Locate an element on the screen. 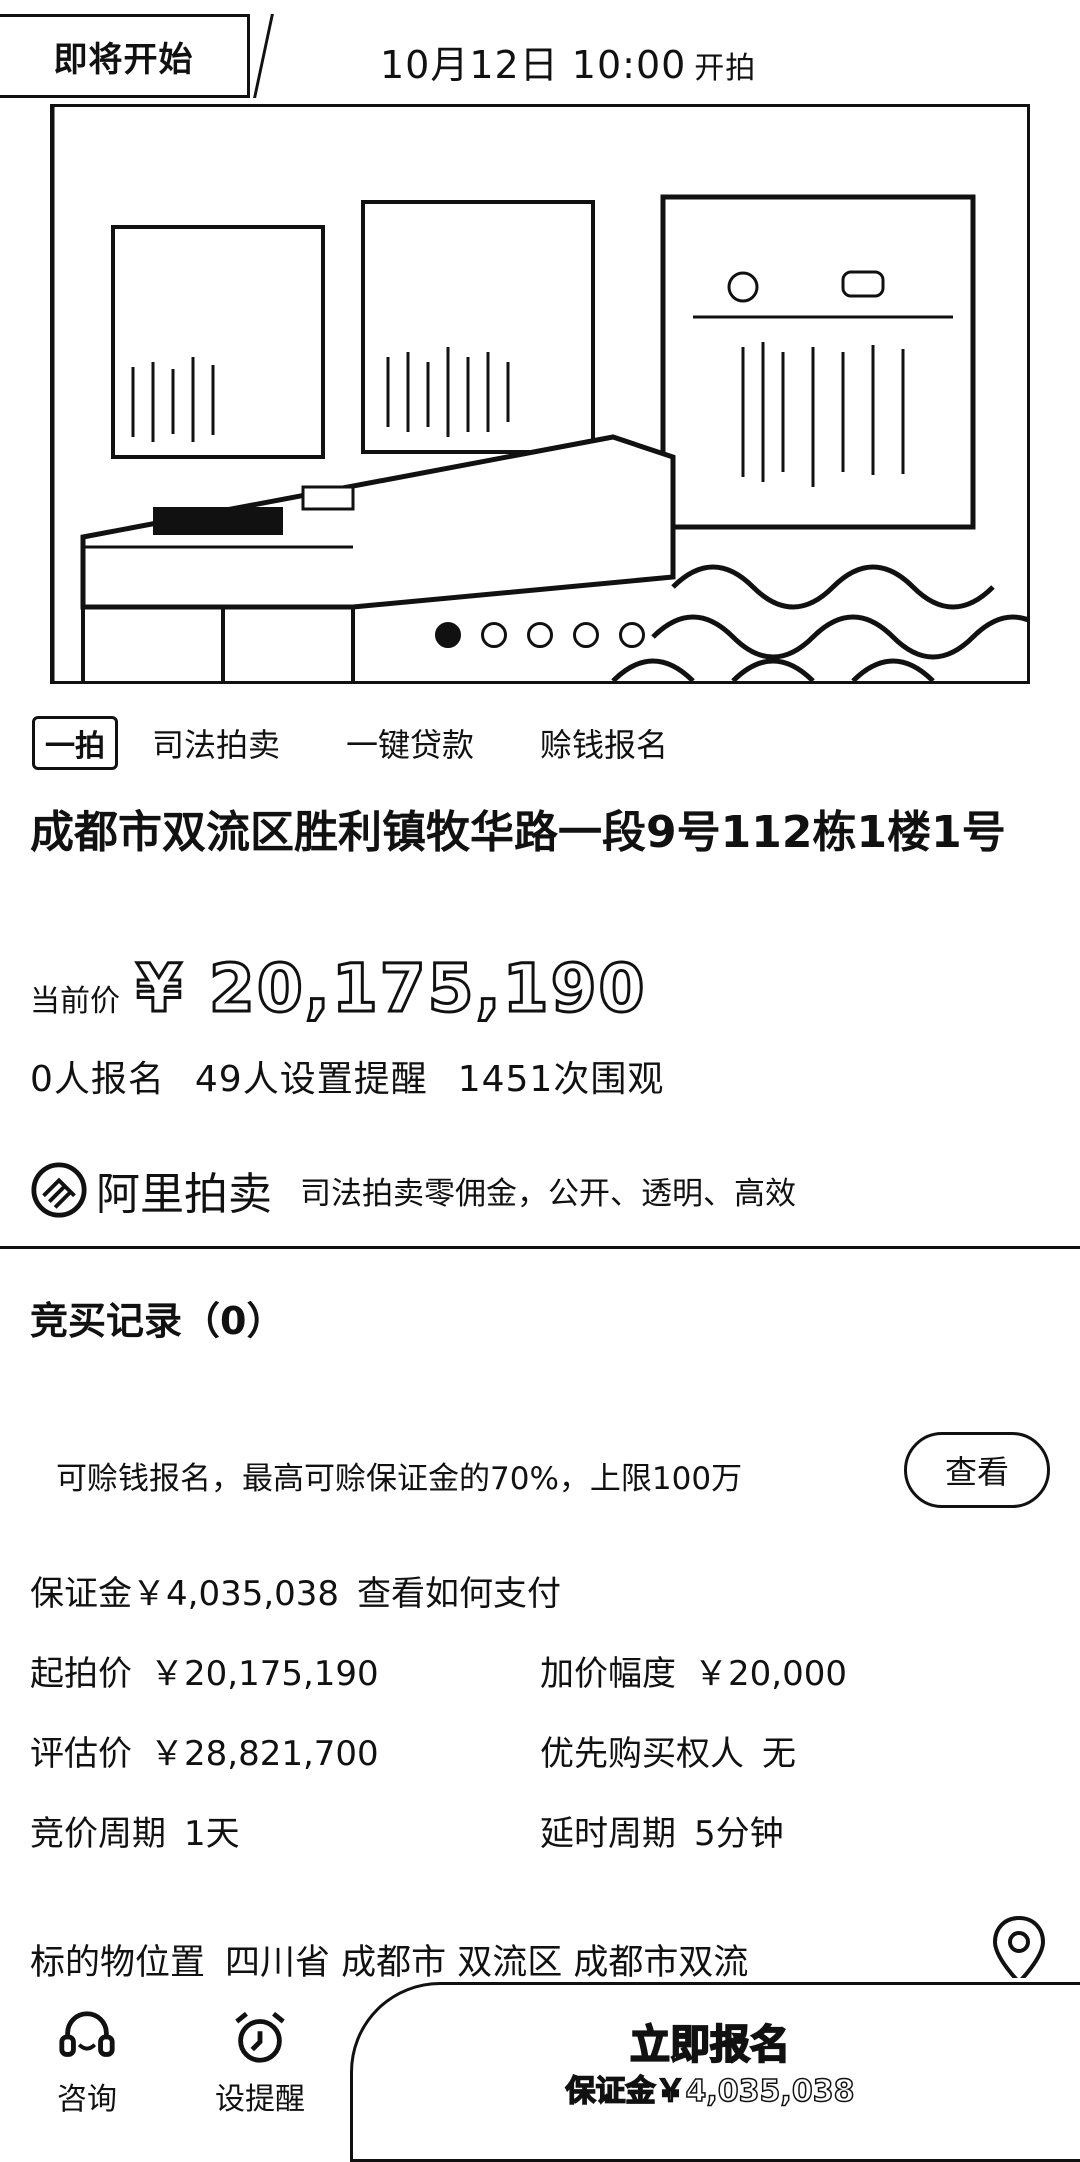 The height and width of the screenshot is (2162, 1080). carousel-indicators is located at coordinates (540, 638).